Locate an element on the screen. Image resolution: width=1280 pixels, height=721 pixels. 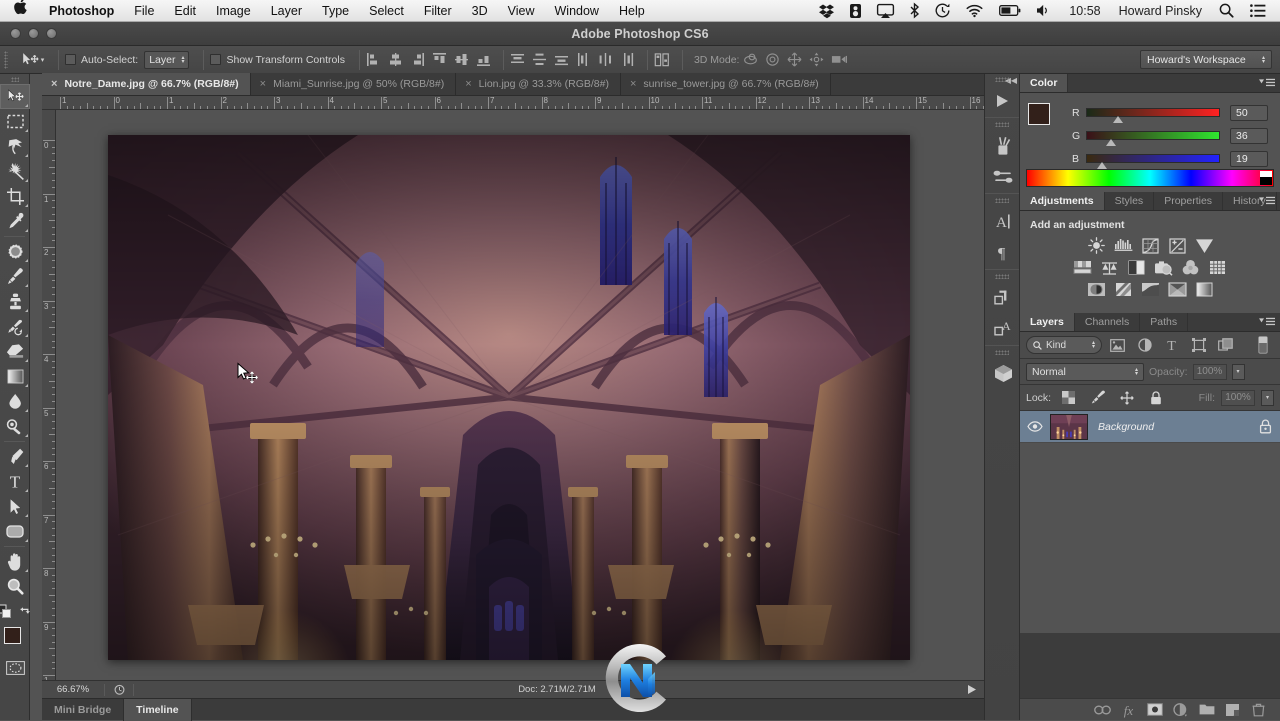
document-tab: × Lion.jpg @ 33.3% (RGB/8#) is located at coordinates (538, 84).